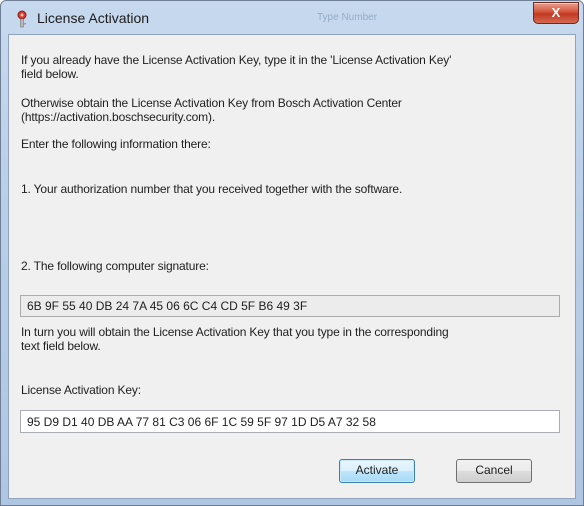 This screenshot has width=584, height=506. Describe the element at coordinates (116, 144) in the screenshot. I see `enter-info-text: Enter the following information there:` at that location.